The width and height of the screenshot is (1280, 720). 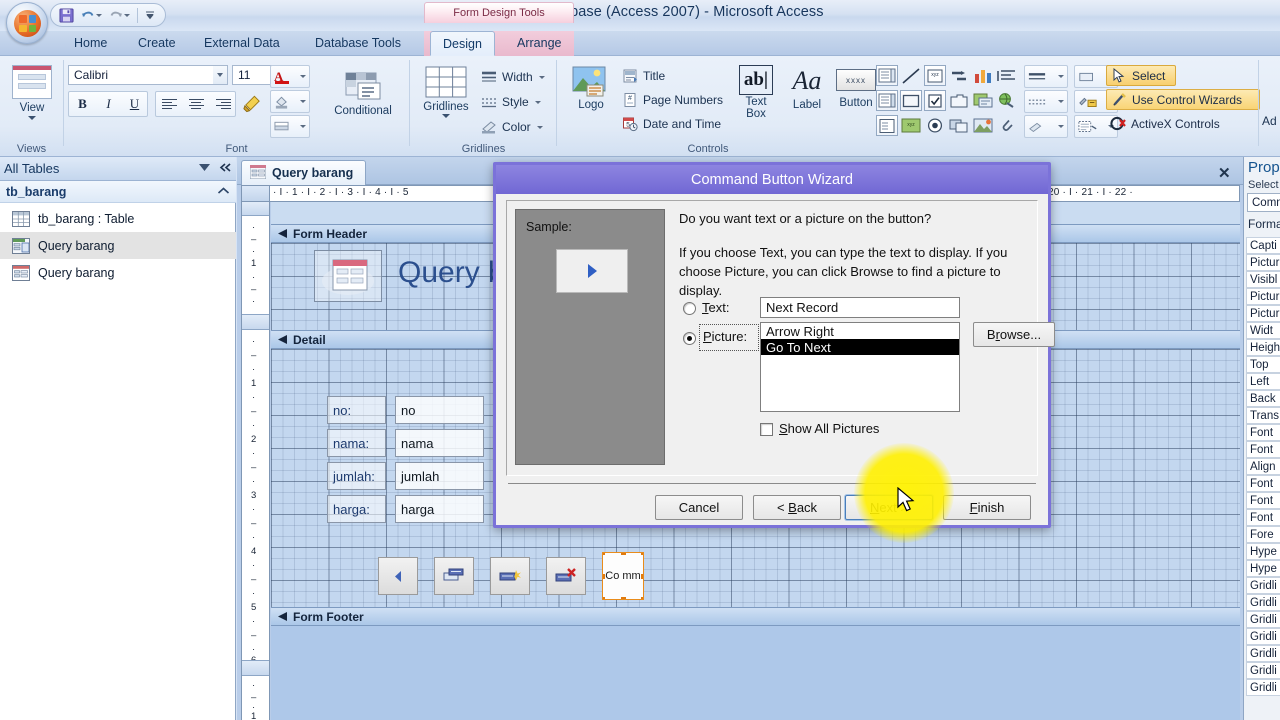 What do you see at coordinates (983, 75) in the screenshot?
I see `chart-icon` at bounding box center [983, 75].